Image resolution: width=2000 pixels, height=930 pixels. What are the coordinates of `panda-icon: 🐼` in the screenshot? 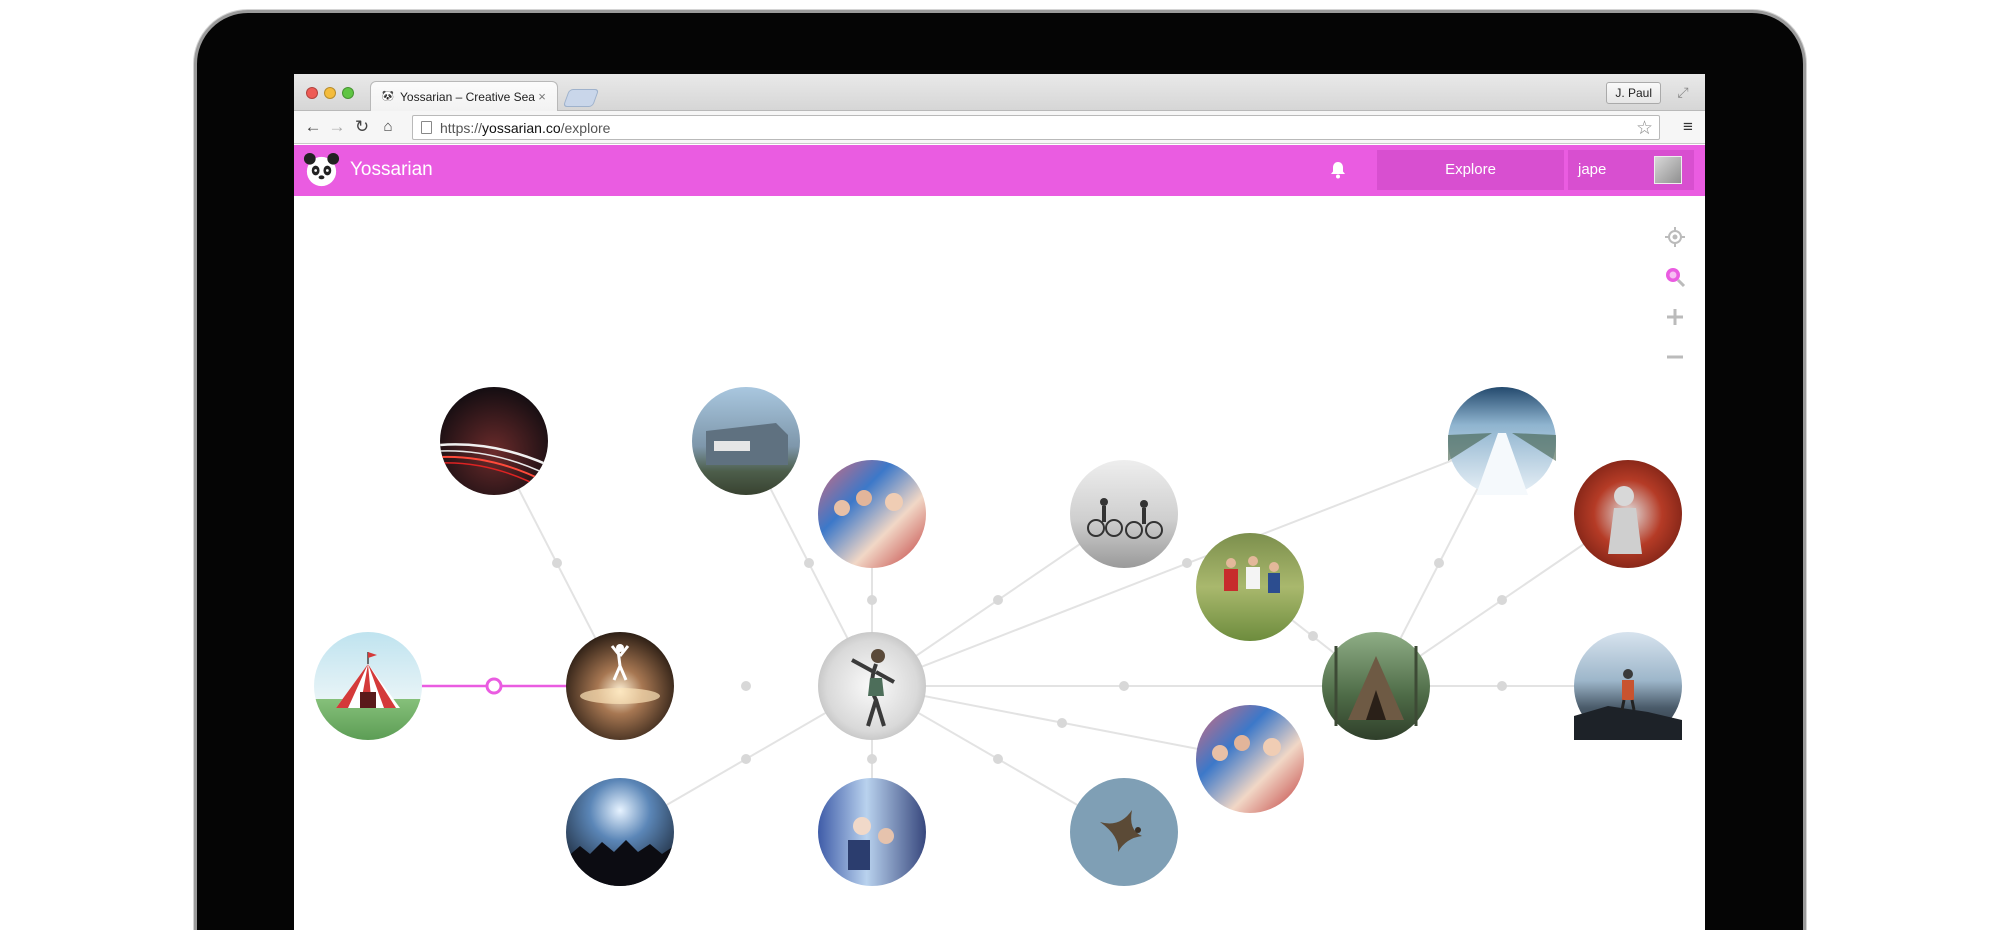 It's located at (388, 96).